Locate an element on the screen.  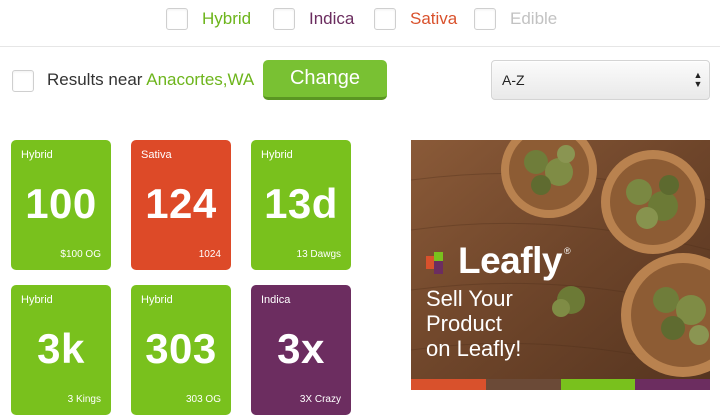
select-arrows-icon: ▲ ▼ is located at coordinates (698, 80).